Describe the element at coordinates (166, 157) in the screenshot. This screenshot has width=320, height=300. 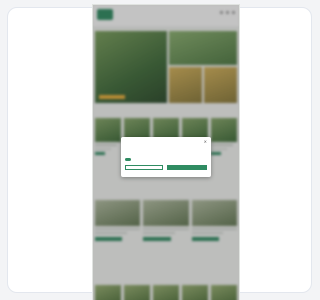
I see `cookie-consent-dialog: ×` at that location.